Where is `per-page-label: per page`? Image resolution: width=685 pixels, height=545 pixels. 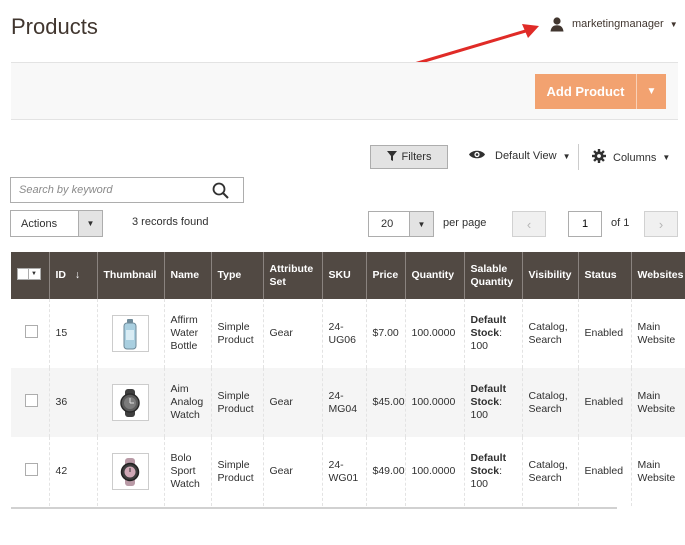
per-page-label: per page is located at coordinates (465, 223).